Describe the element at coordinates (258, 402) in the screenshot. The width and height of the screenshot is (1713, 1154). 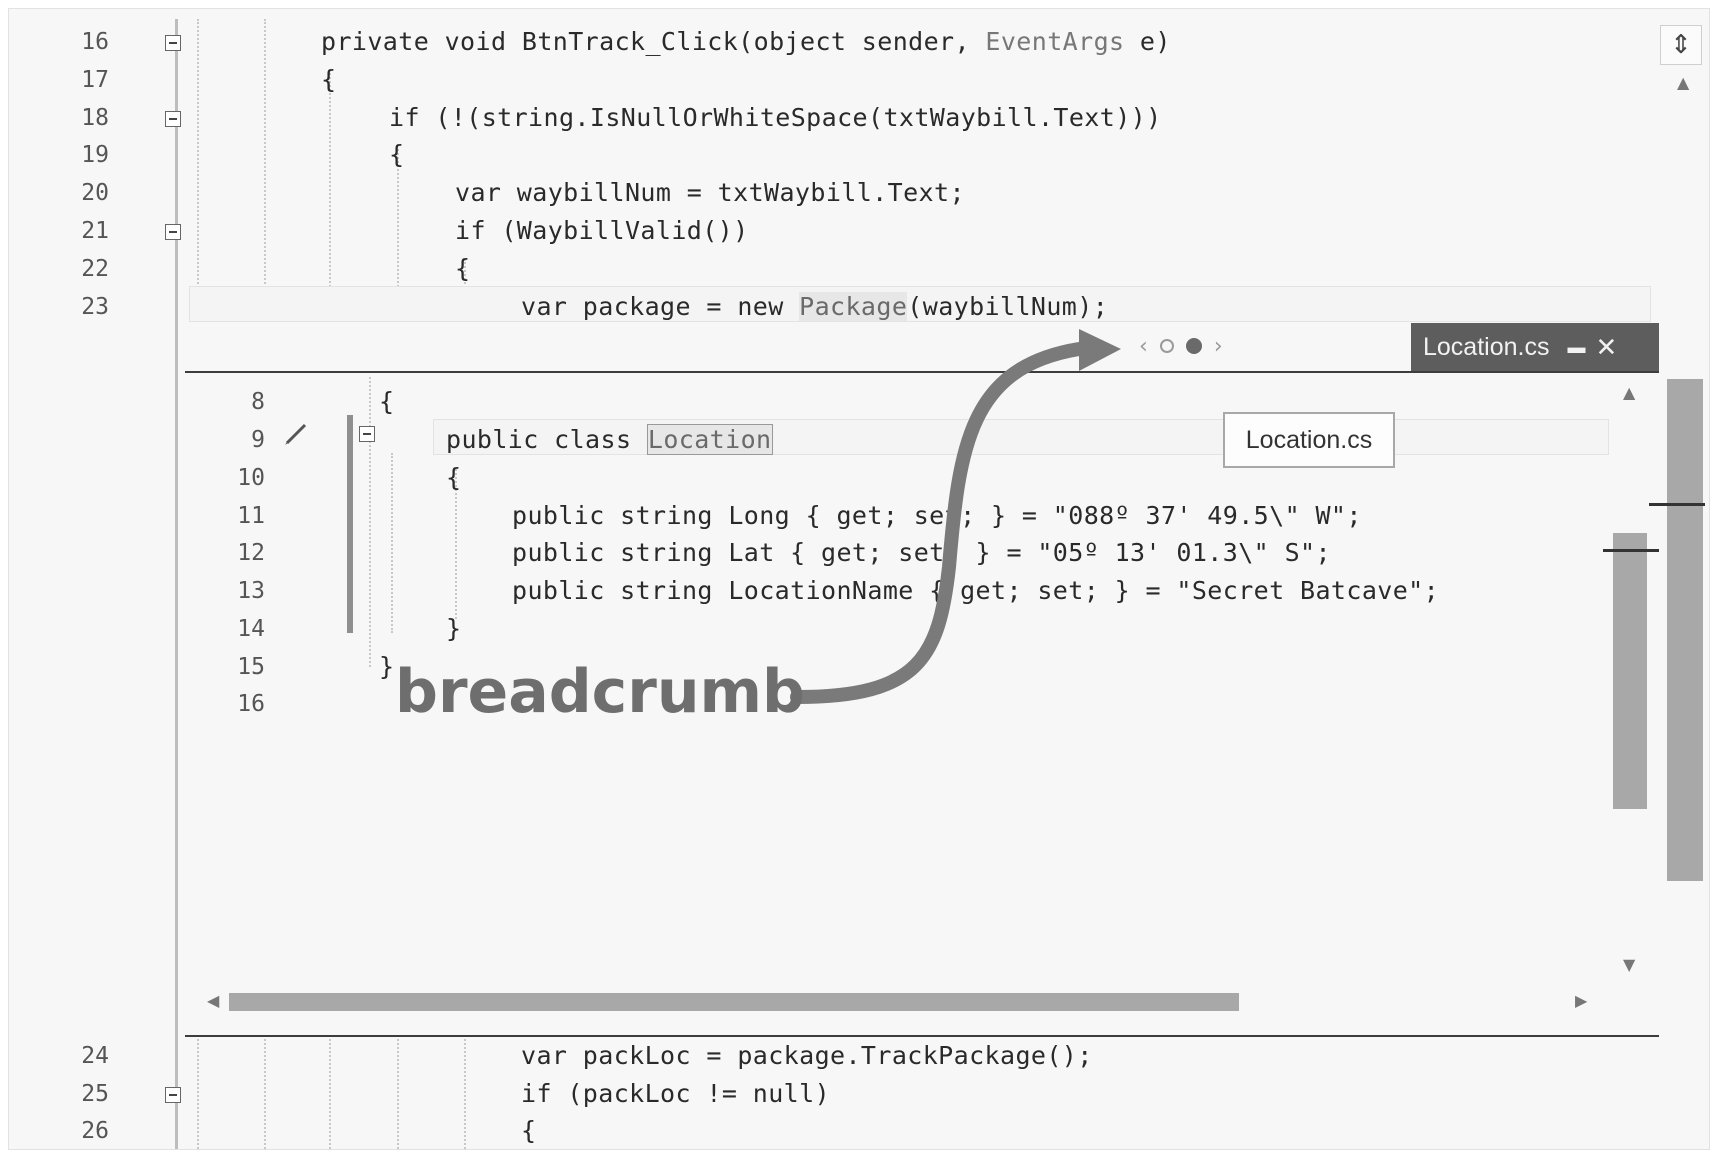
I see `peek-line-number: 8` at that location.